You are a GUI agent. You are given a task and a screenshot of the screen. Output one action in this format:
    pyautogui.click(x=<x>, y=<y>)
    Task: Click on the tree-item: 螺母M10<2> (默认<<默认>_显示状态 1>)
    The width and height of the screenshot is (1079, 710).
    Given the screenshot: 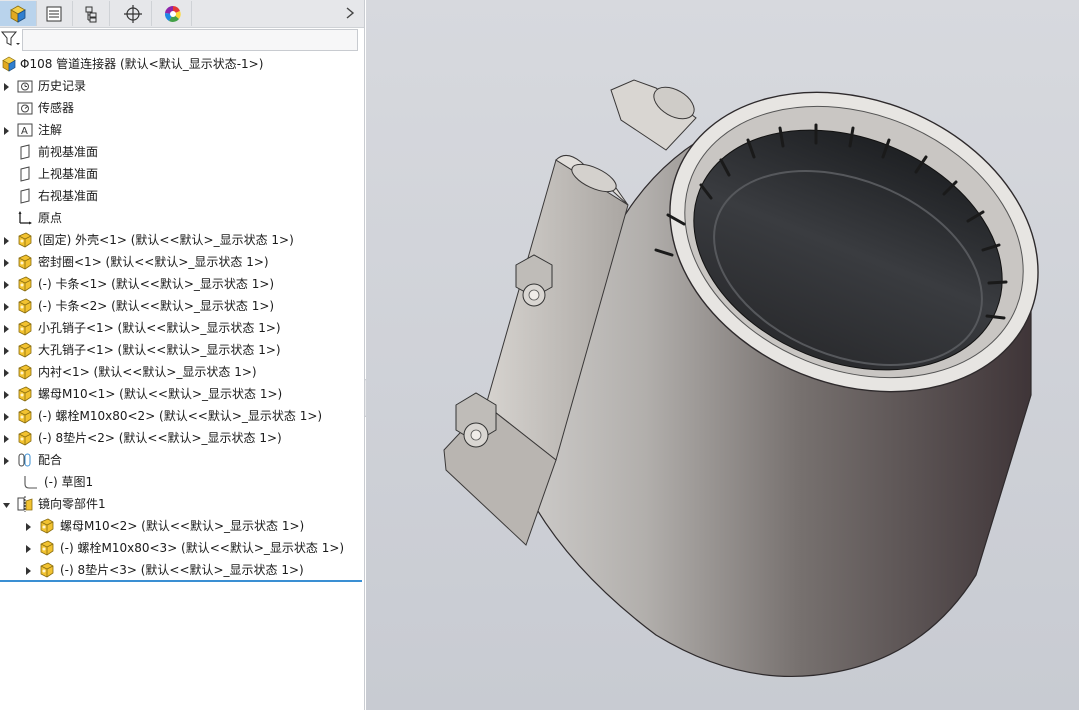 What is the action you would take?
    pyautogui.click(x=181, y=526)
    